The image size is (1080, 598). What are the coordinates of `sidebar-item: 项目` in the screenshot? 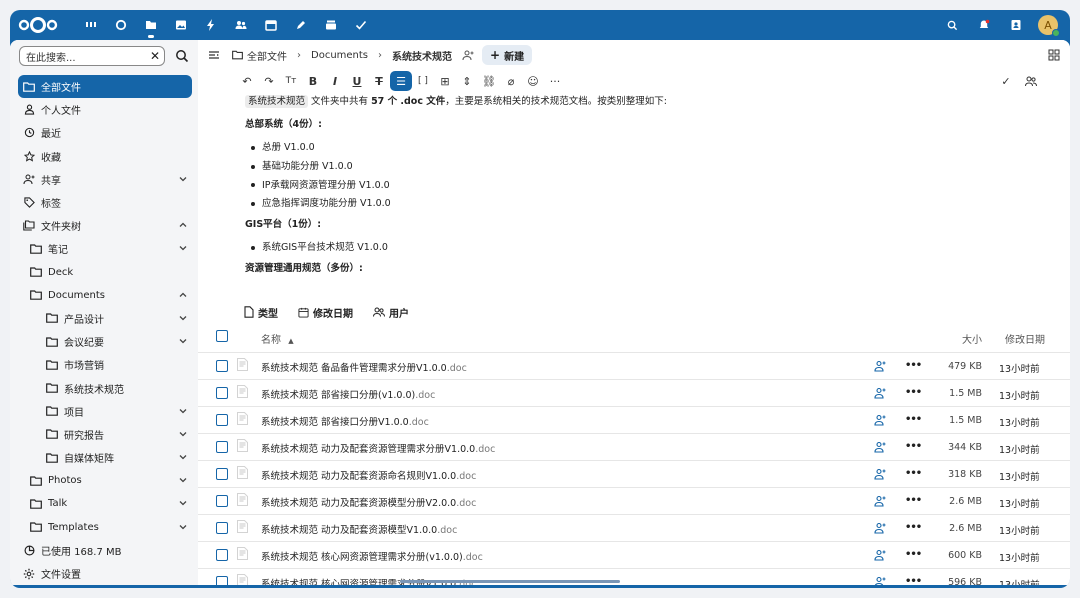 It's located at (104, 411).